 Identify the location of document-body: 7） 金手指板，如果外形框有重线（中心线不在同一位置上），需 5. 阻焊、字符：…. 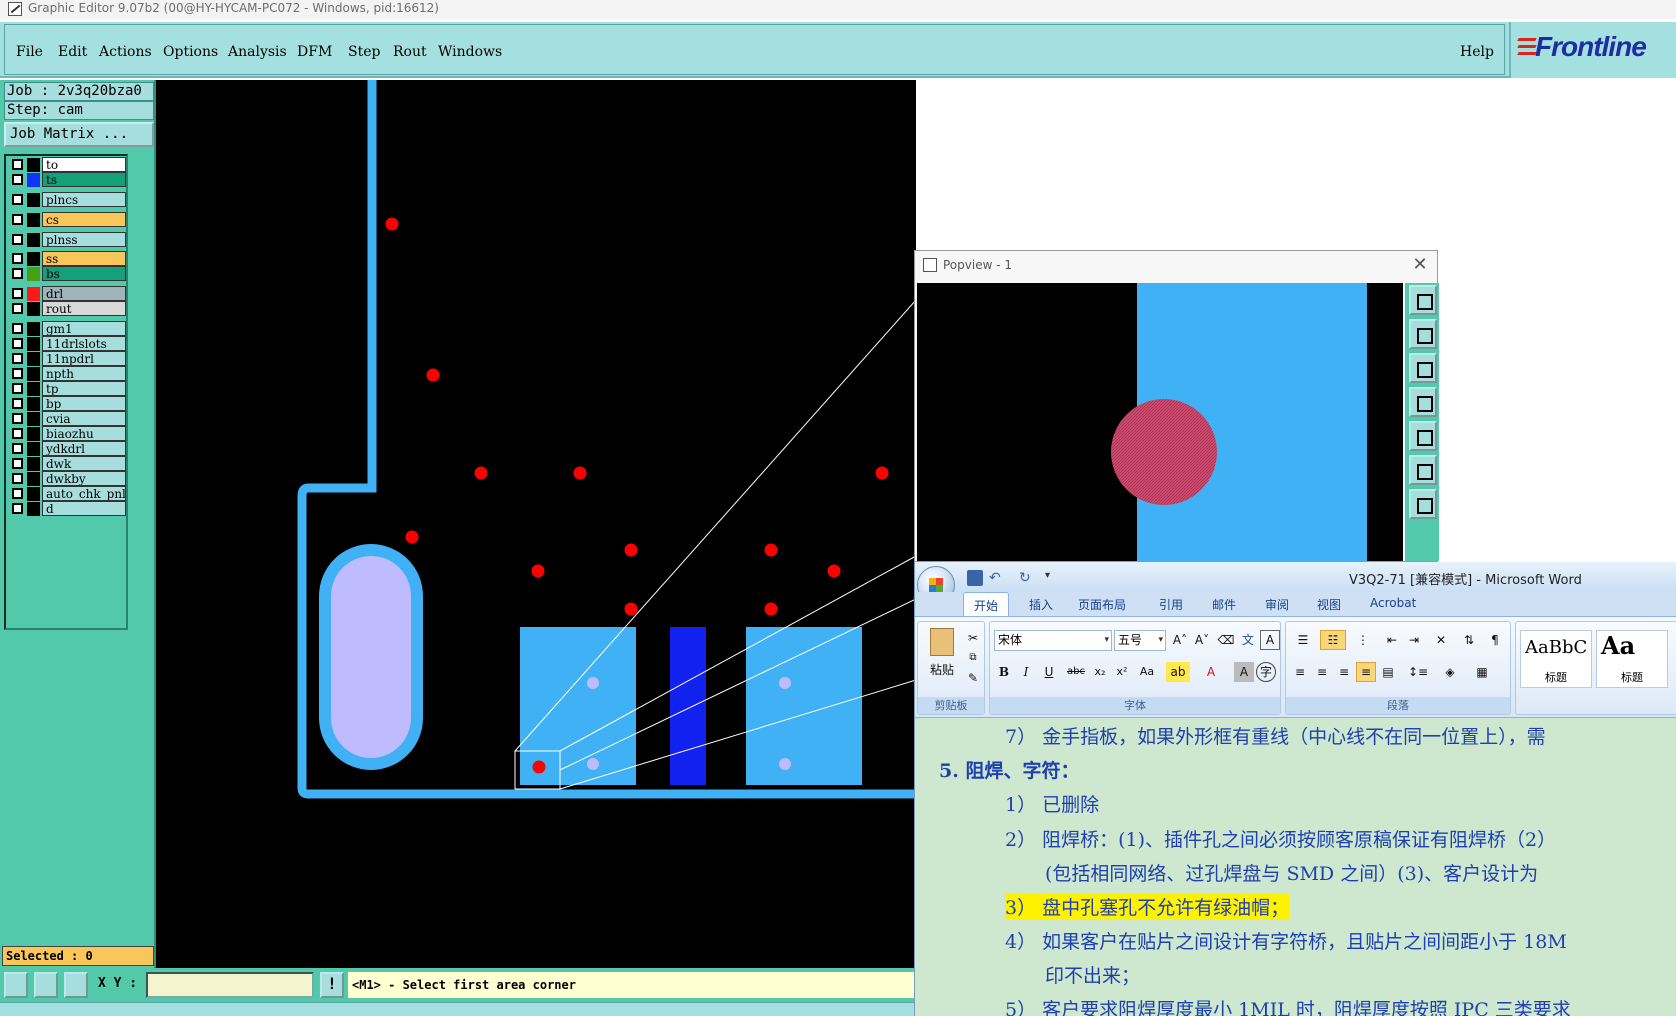
(1295, 867).